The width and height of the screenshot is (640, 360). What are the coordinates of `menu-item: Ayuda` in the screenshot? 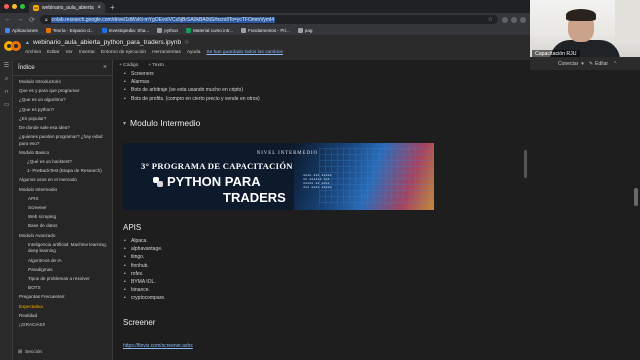 It's located at (194, 52).